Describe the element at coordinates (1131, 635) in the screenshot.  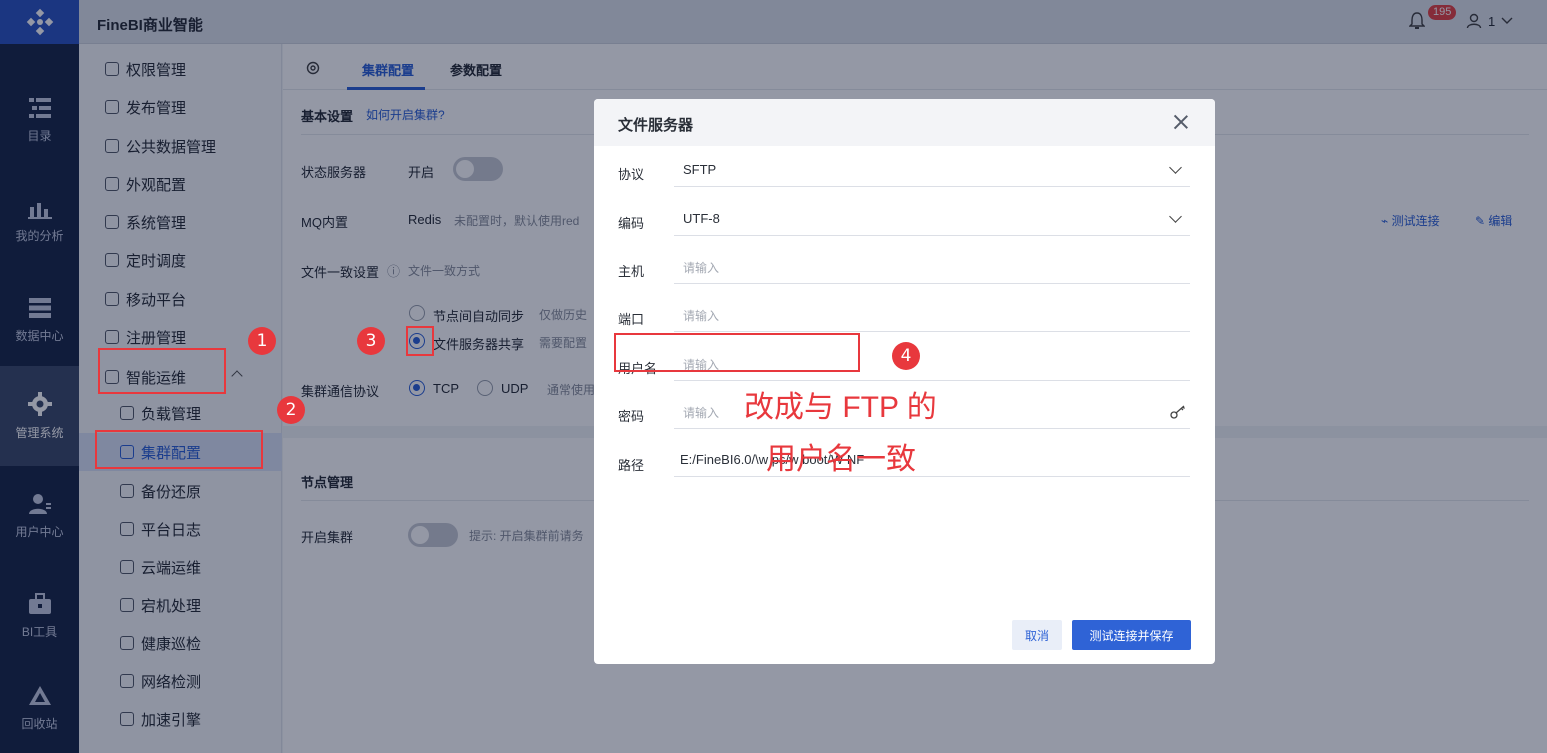
I see `test-and-save-button: 测试连接并保存` at that location.